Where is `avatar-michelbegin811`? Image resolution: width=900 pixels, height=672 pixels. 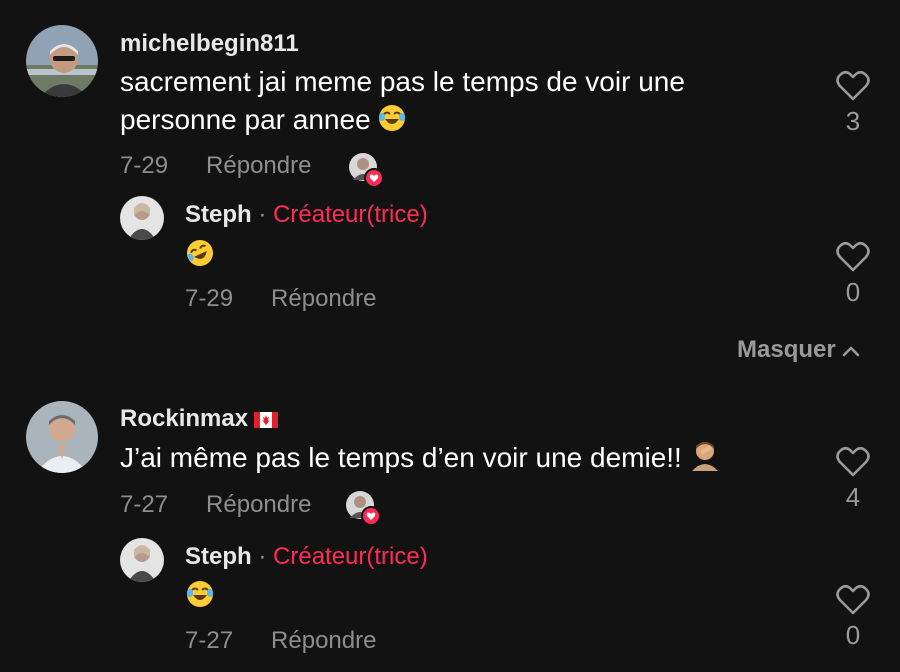
avatar-michelbegin811 is located at coordinates (62, 61).